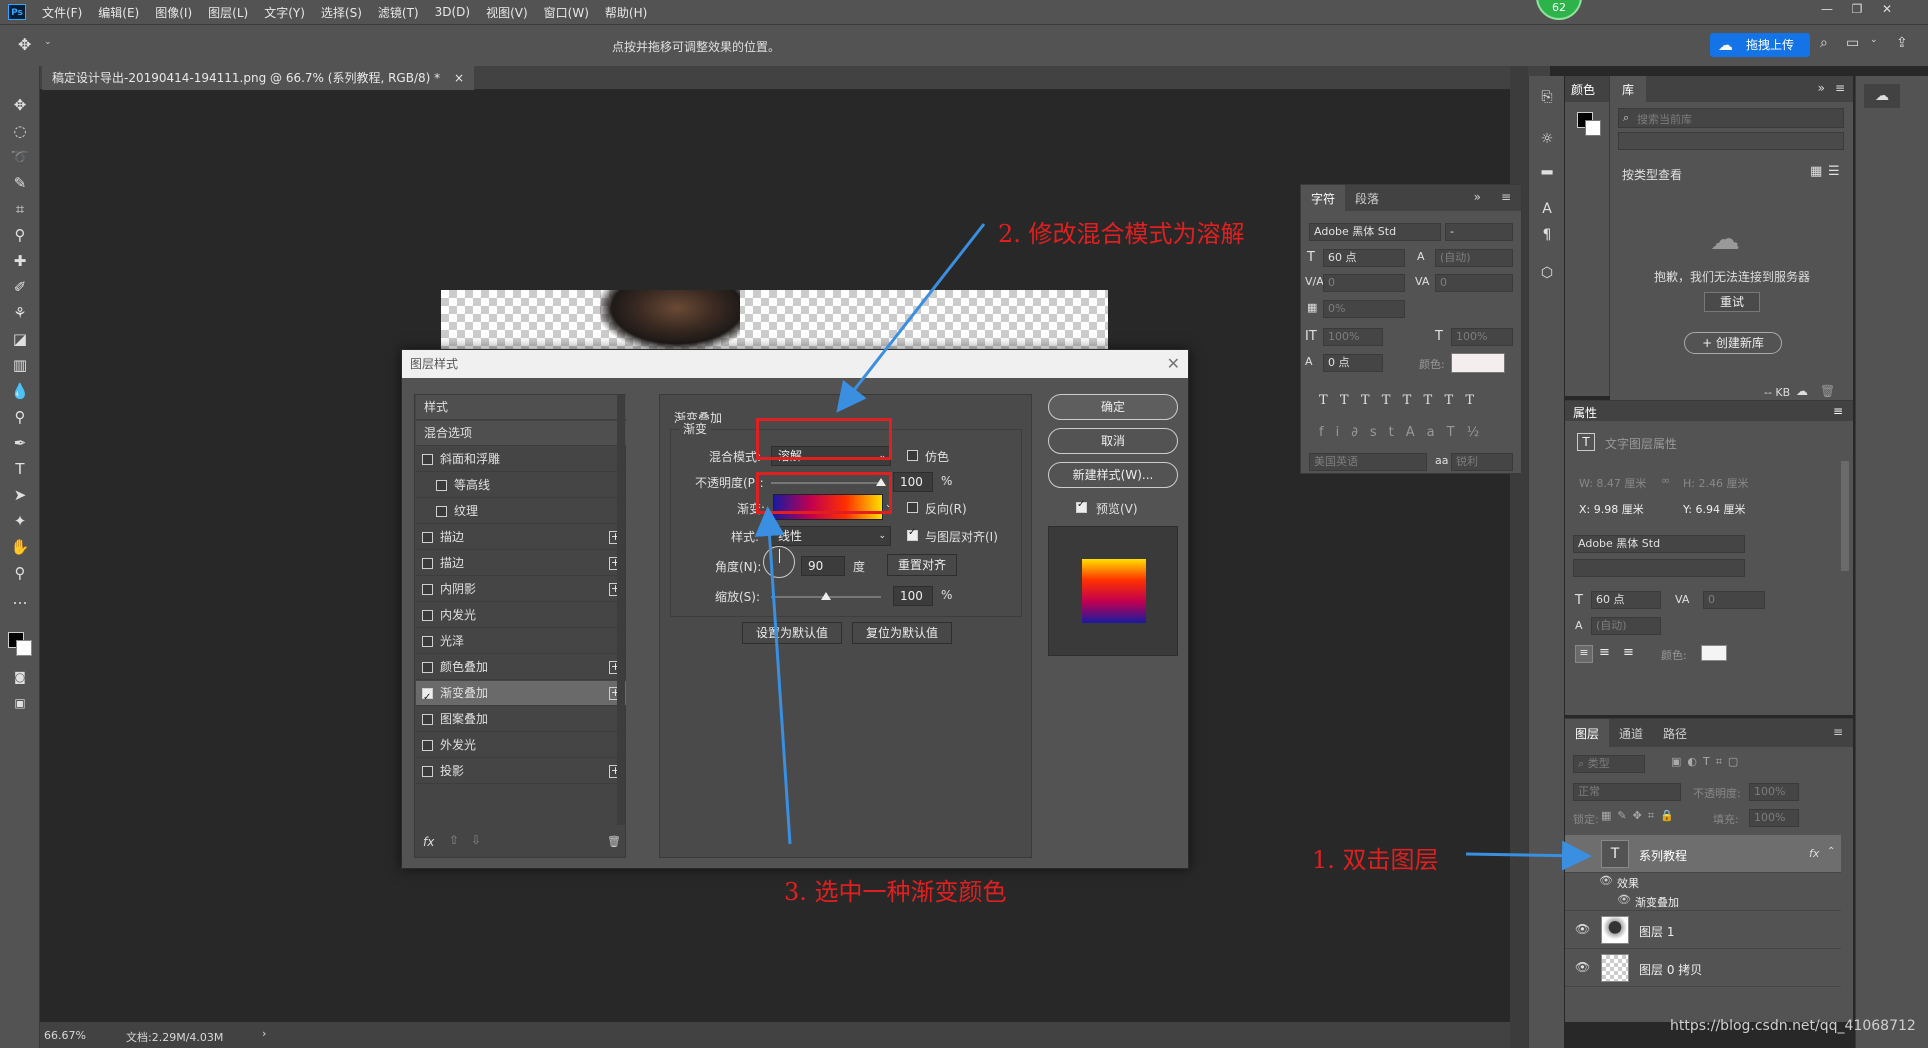 The image size is (1928, 1048). I want to click on layer-opacity-field: 100%, so click(1774, 792).